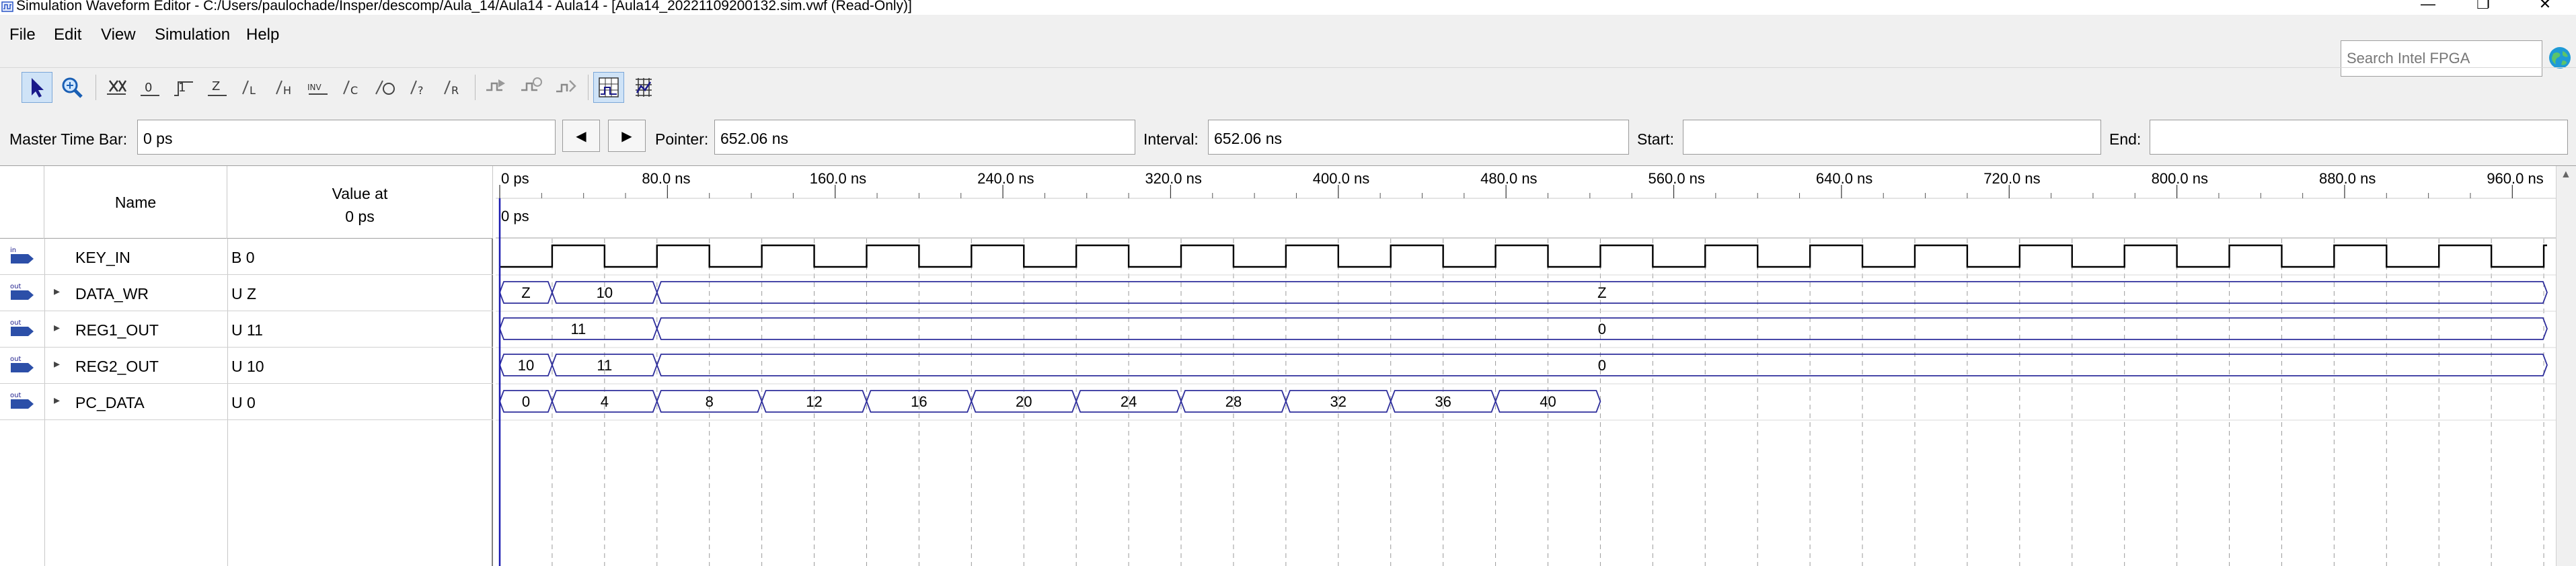  Describe the element at coordinates (150, 87) in the screenshot. I see `force-low-button: 0` at that location.